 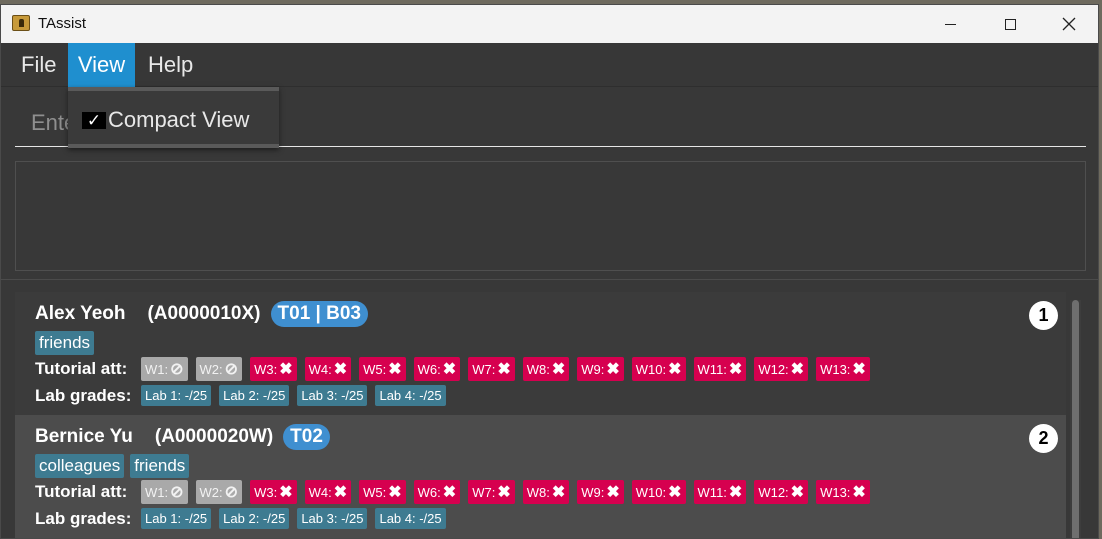 I want to click on attendance-chip: W2: ⊘, so click(x=219, y=492).